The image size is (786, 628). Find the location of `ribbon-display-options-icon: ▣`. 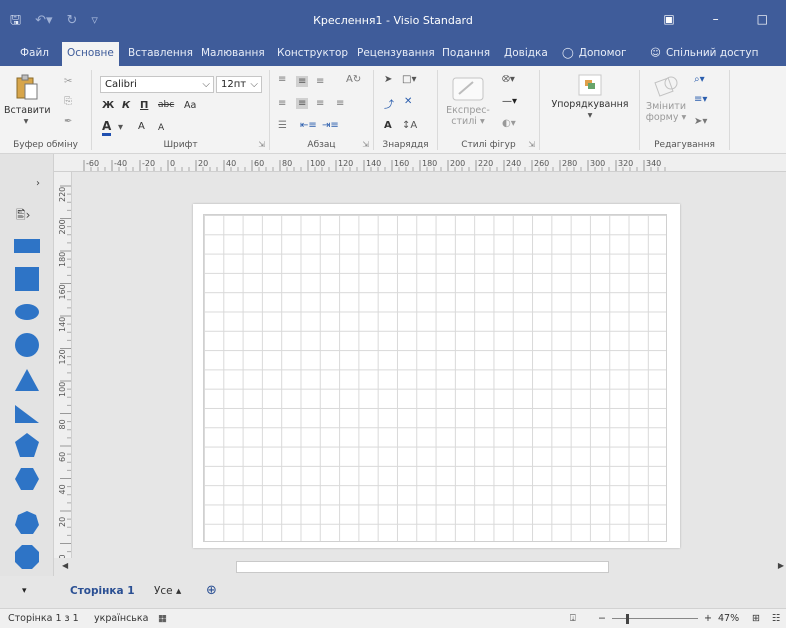

ribbon-display-options-icon: ▣ is located at coordinates (668, 19).